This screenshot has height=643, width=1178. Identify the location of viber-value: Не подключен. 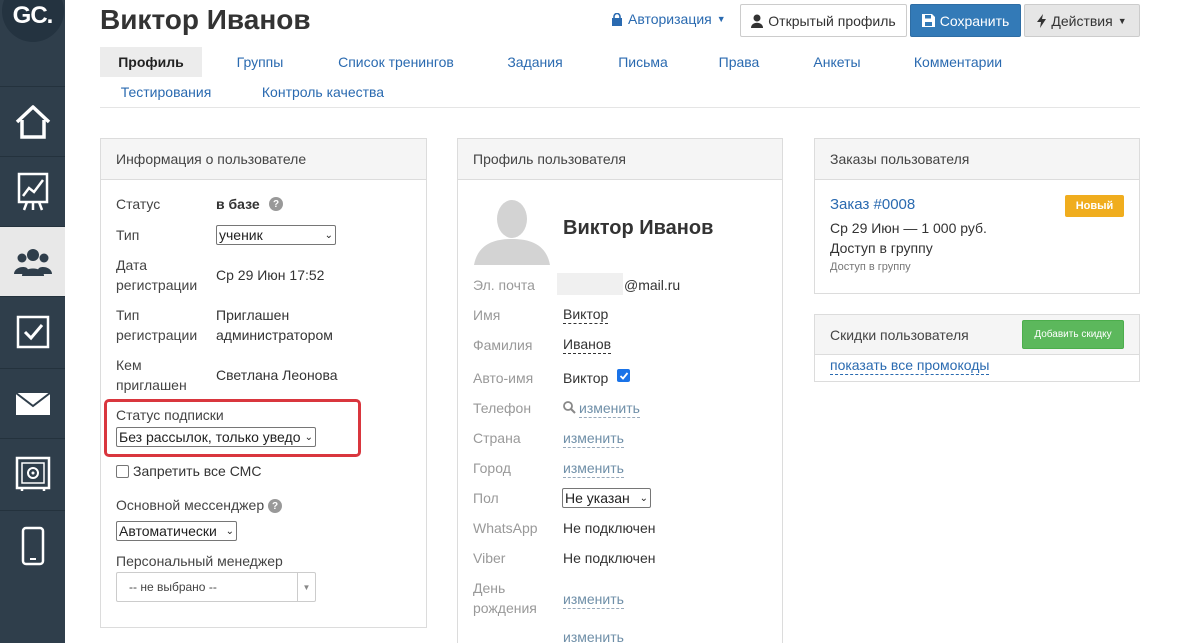
(609, 558).